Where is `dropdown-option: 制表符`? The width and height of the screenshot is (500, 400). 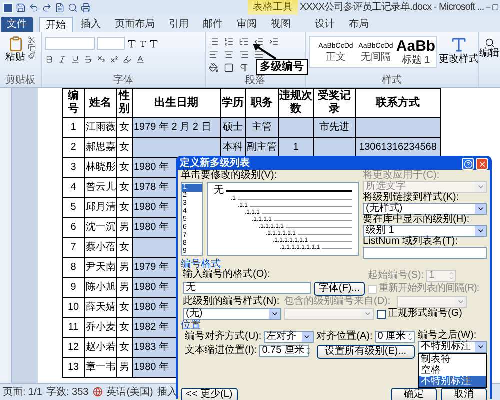 dropdown-option: 制表符 is located at coordinates (452, 359).